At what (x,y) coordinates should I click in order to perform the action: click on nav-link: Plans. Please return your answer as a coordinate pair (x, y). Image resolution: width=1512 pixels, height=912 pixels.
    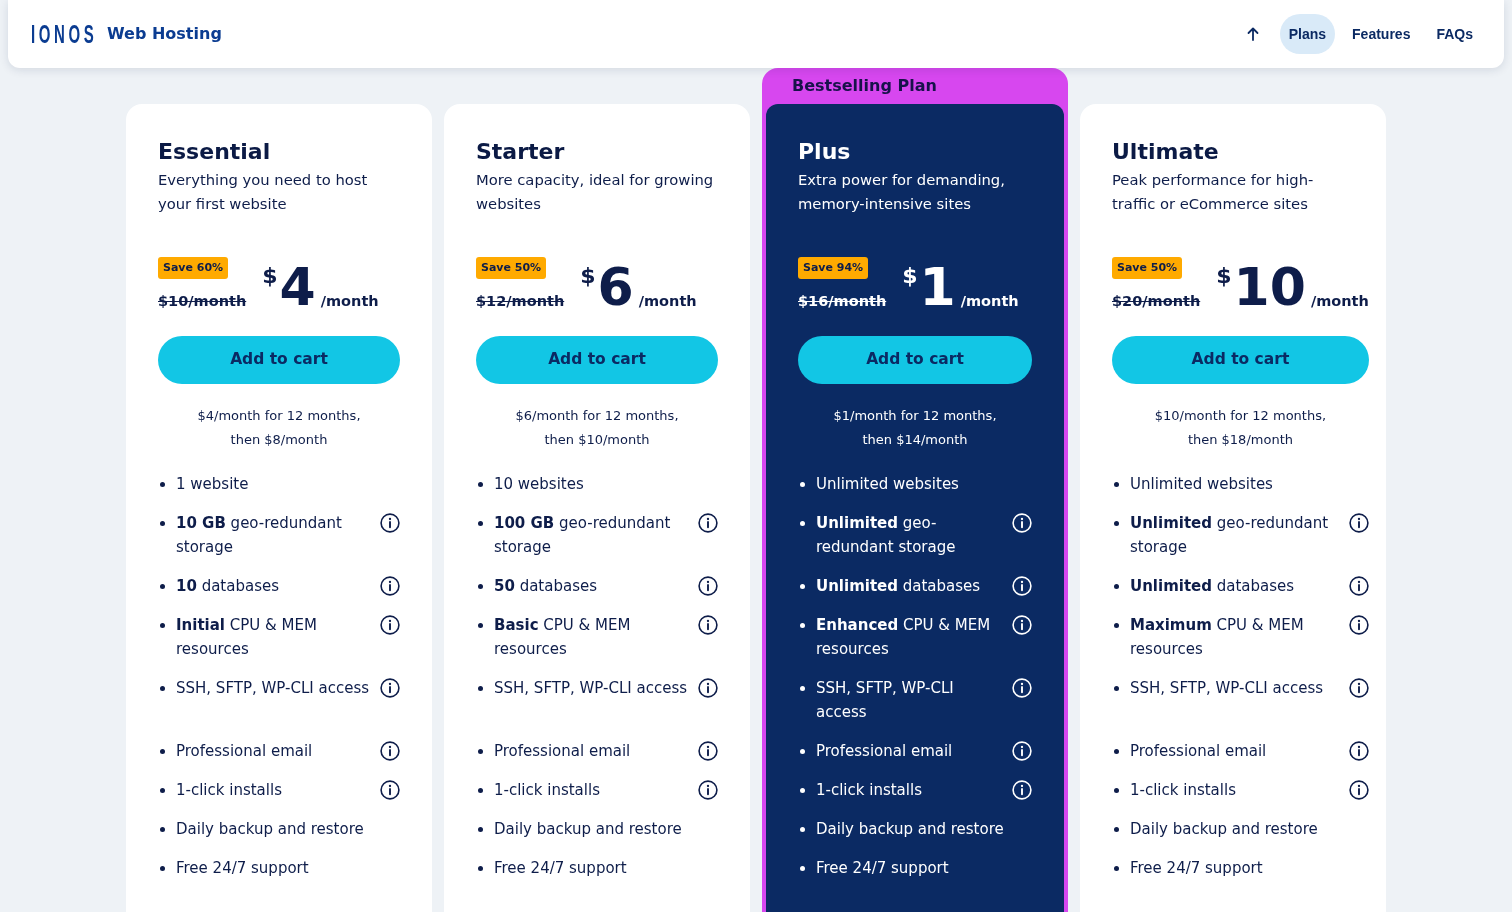
    Looking at the image, I should click on (1307, 34).